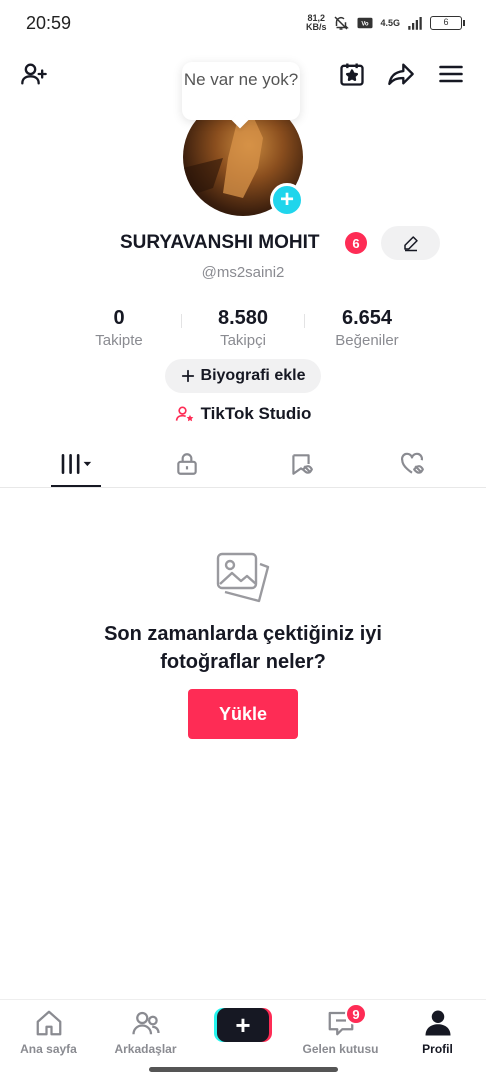  I want to click on tab-private, so click(186, 464).